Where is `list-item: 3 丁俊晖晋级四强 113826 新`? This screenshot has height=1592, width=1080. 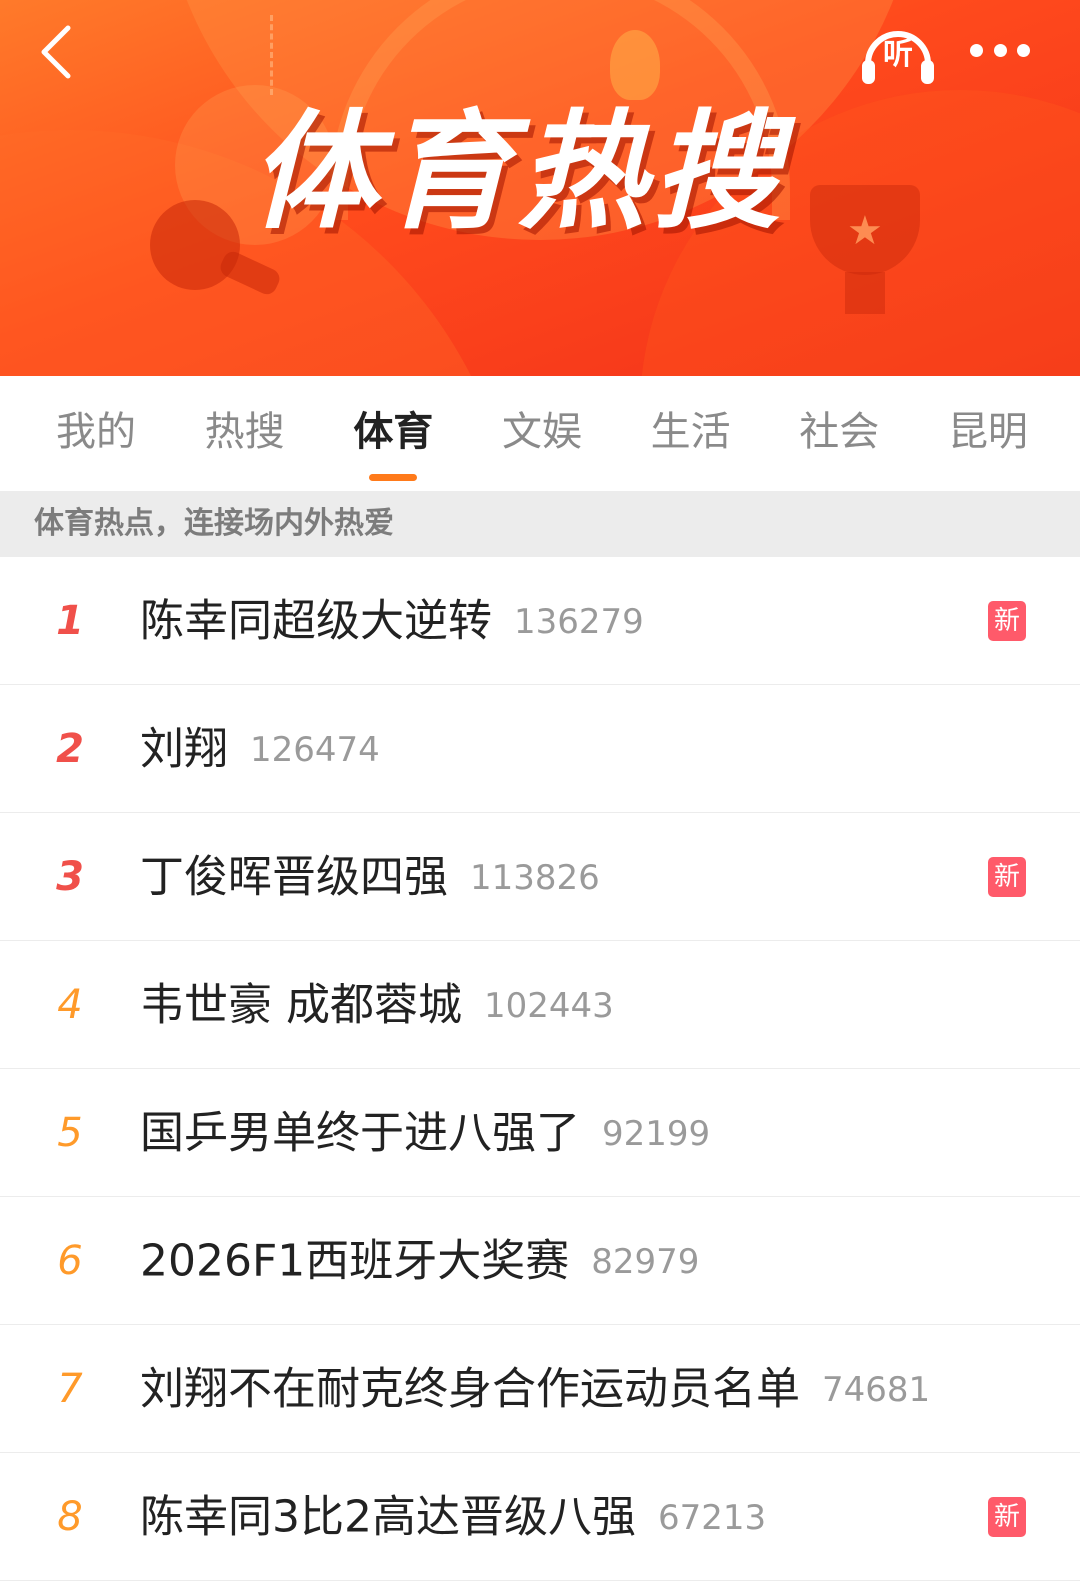 list-item: 3 丁俊晖晋级四强 113826 新 is located at coordinates (540, 877).